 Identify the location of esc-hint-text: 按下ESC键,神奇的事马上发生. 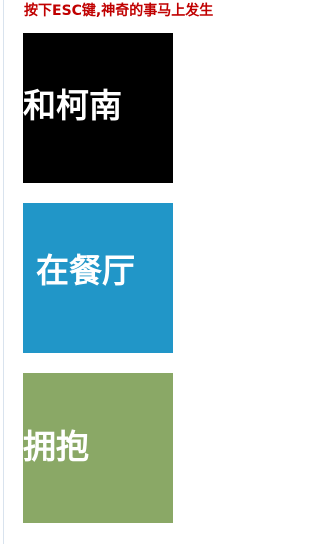
(119, 11).